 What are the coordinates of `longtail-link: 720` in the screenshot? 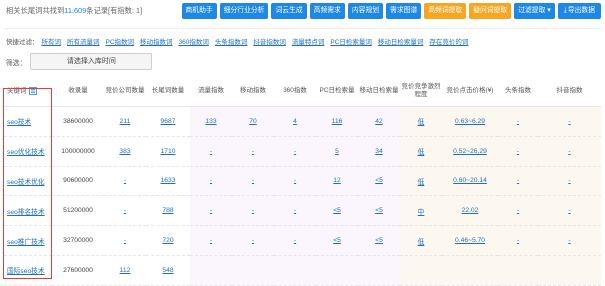 It's located at (167, 240).